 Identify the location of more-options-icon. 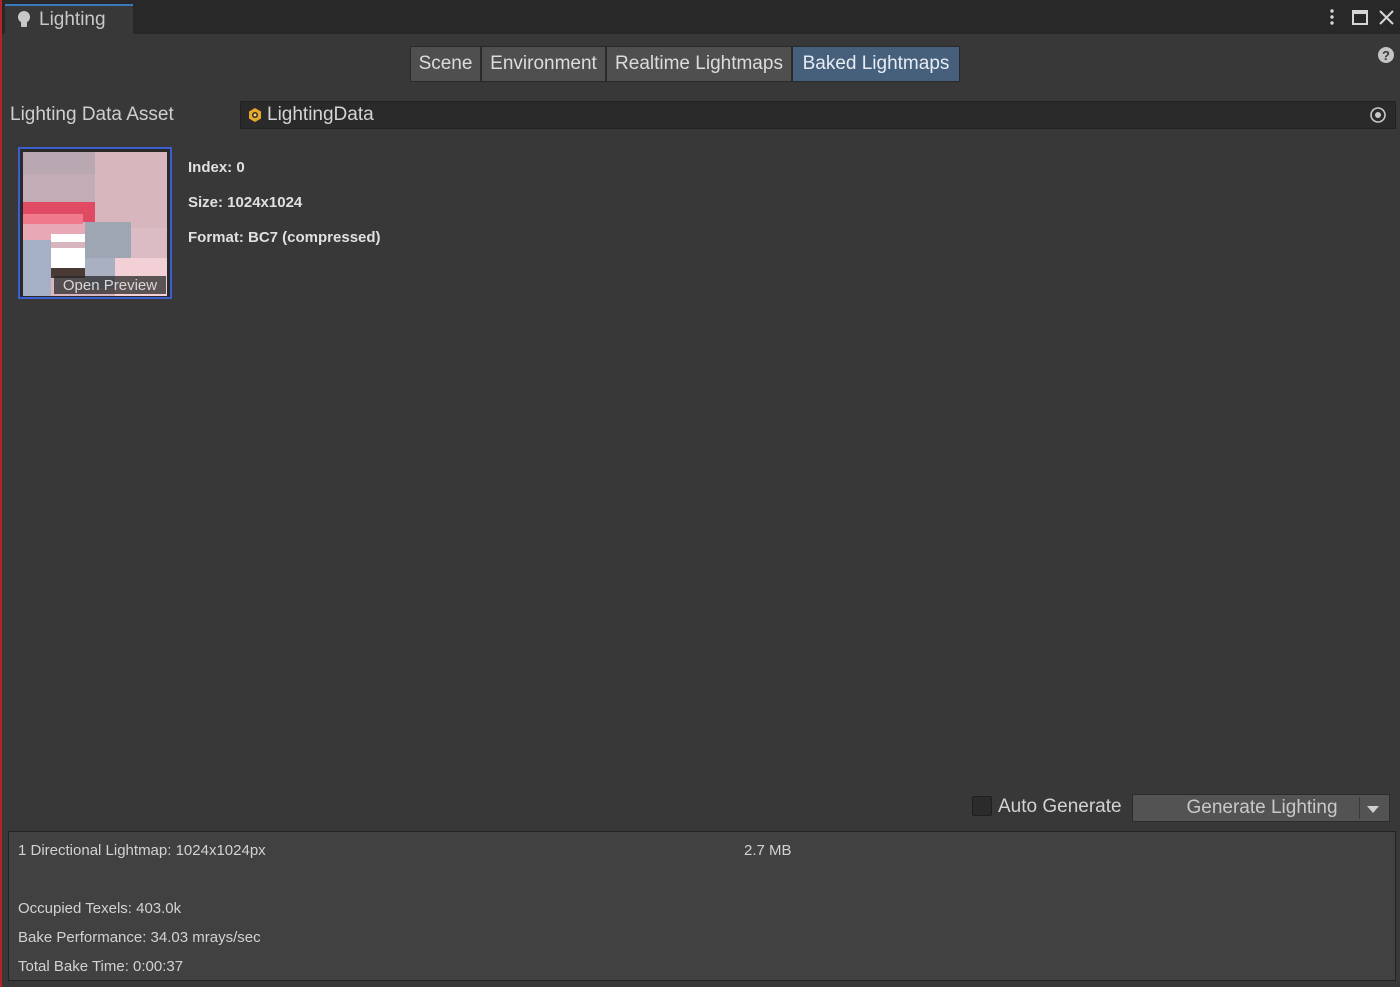
(1332, 17).